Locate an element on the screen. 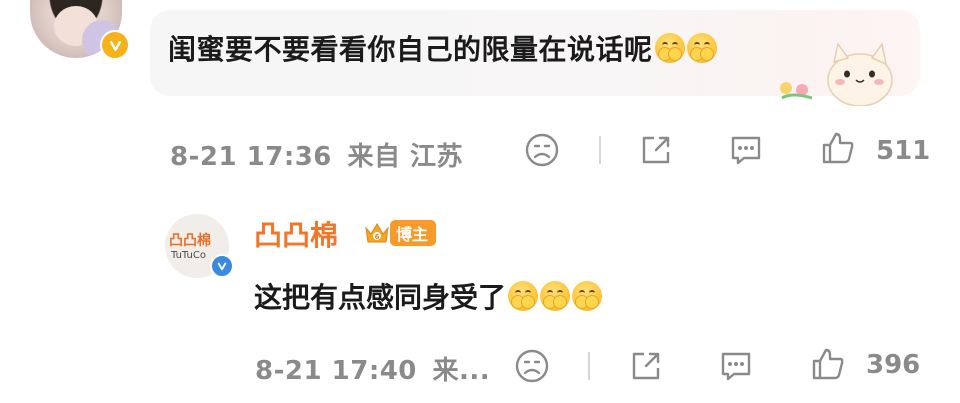 The height and width of the screenshot is (403, 960). reply-content: 这把有点感同身受了 is located at coordinates (428, 296).